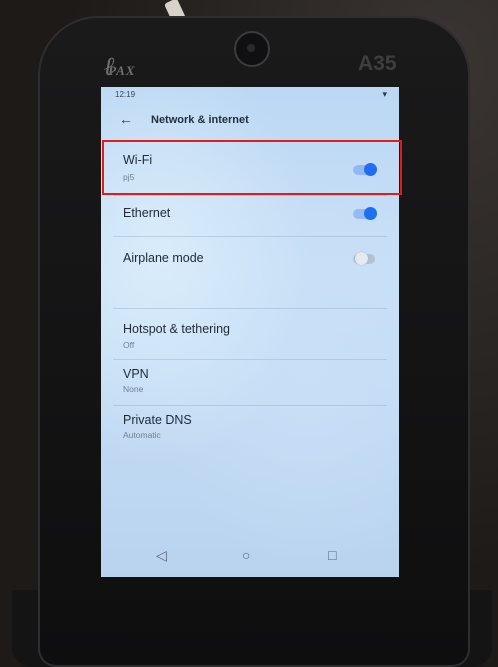 This screenshot has width=498, height=667. I want to click on nav-recents-icon: □, so click(332, 555).